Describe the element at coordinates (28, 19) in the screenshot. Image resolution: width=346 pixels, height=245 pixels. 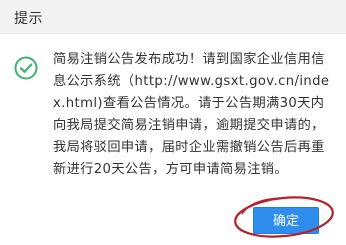
I see `dialog-title: 提示` at that location.